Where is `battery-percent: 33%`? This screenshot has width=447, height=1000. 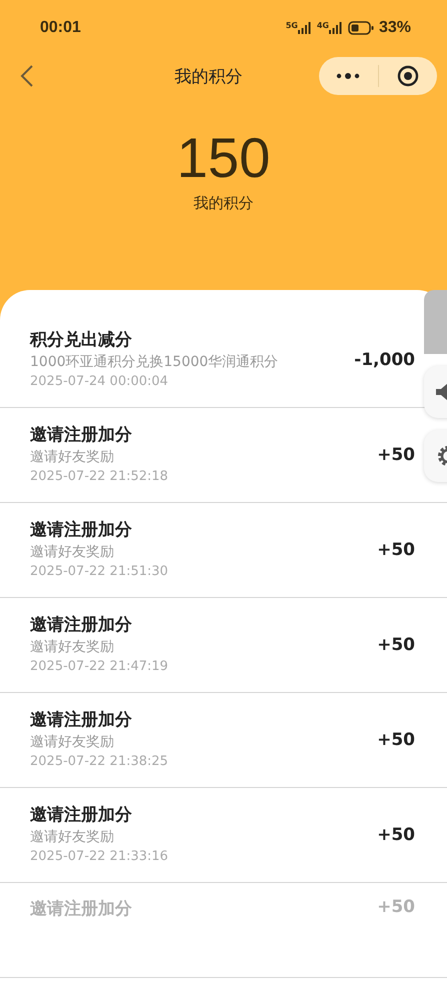
battery-percent: 33% is located at coordinates (394, 28).